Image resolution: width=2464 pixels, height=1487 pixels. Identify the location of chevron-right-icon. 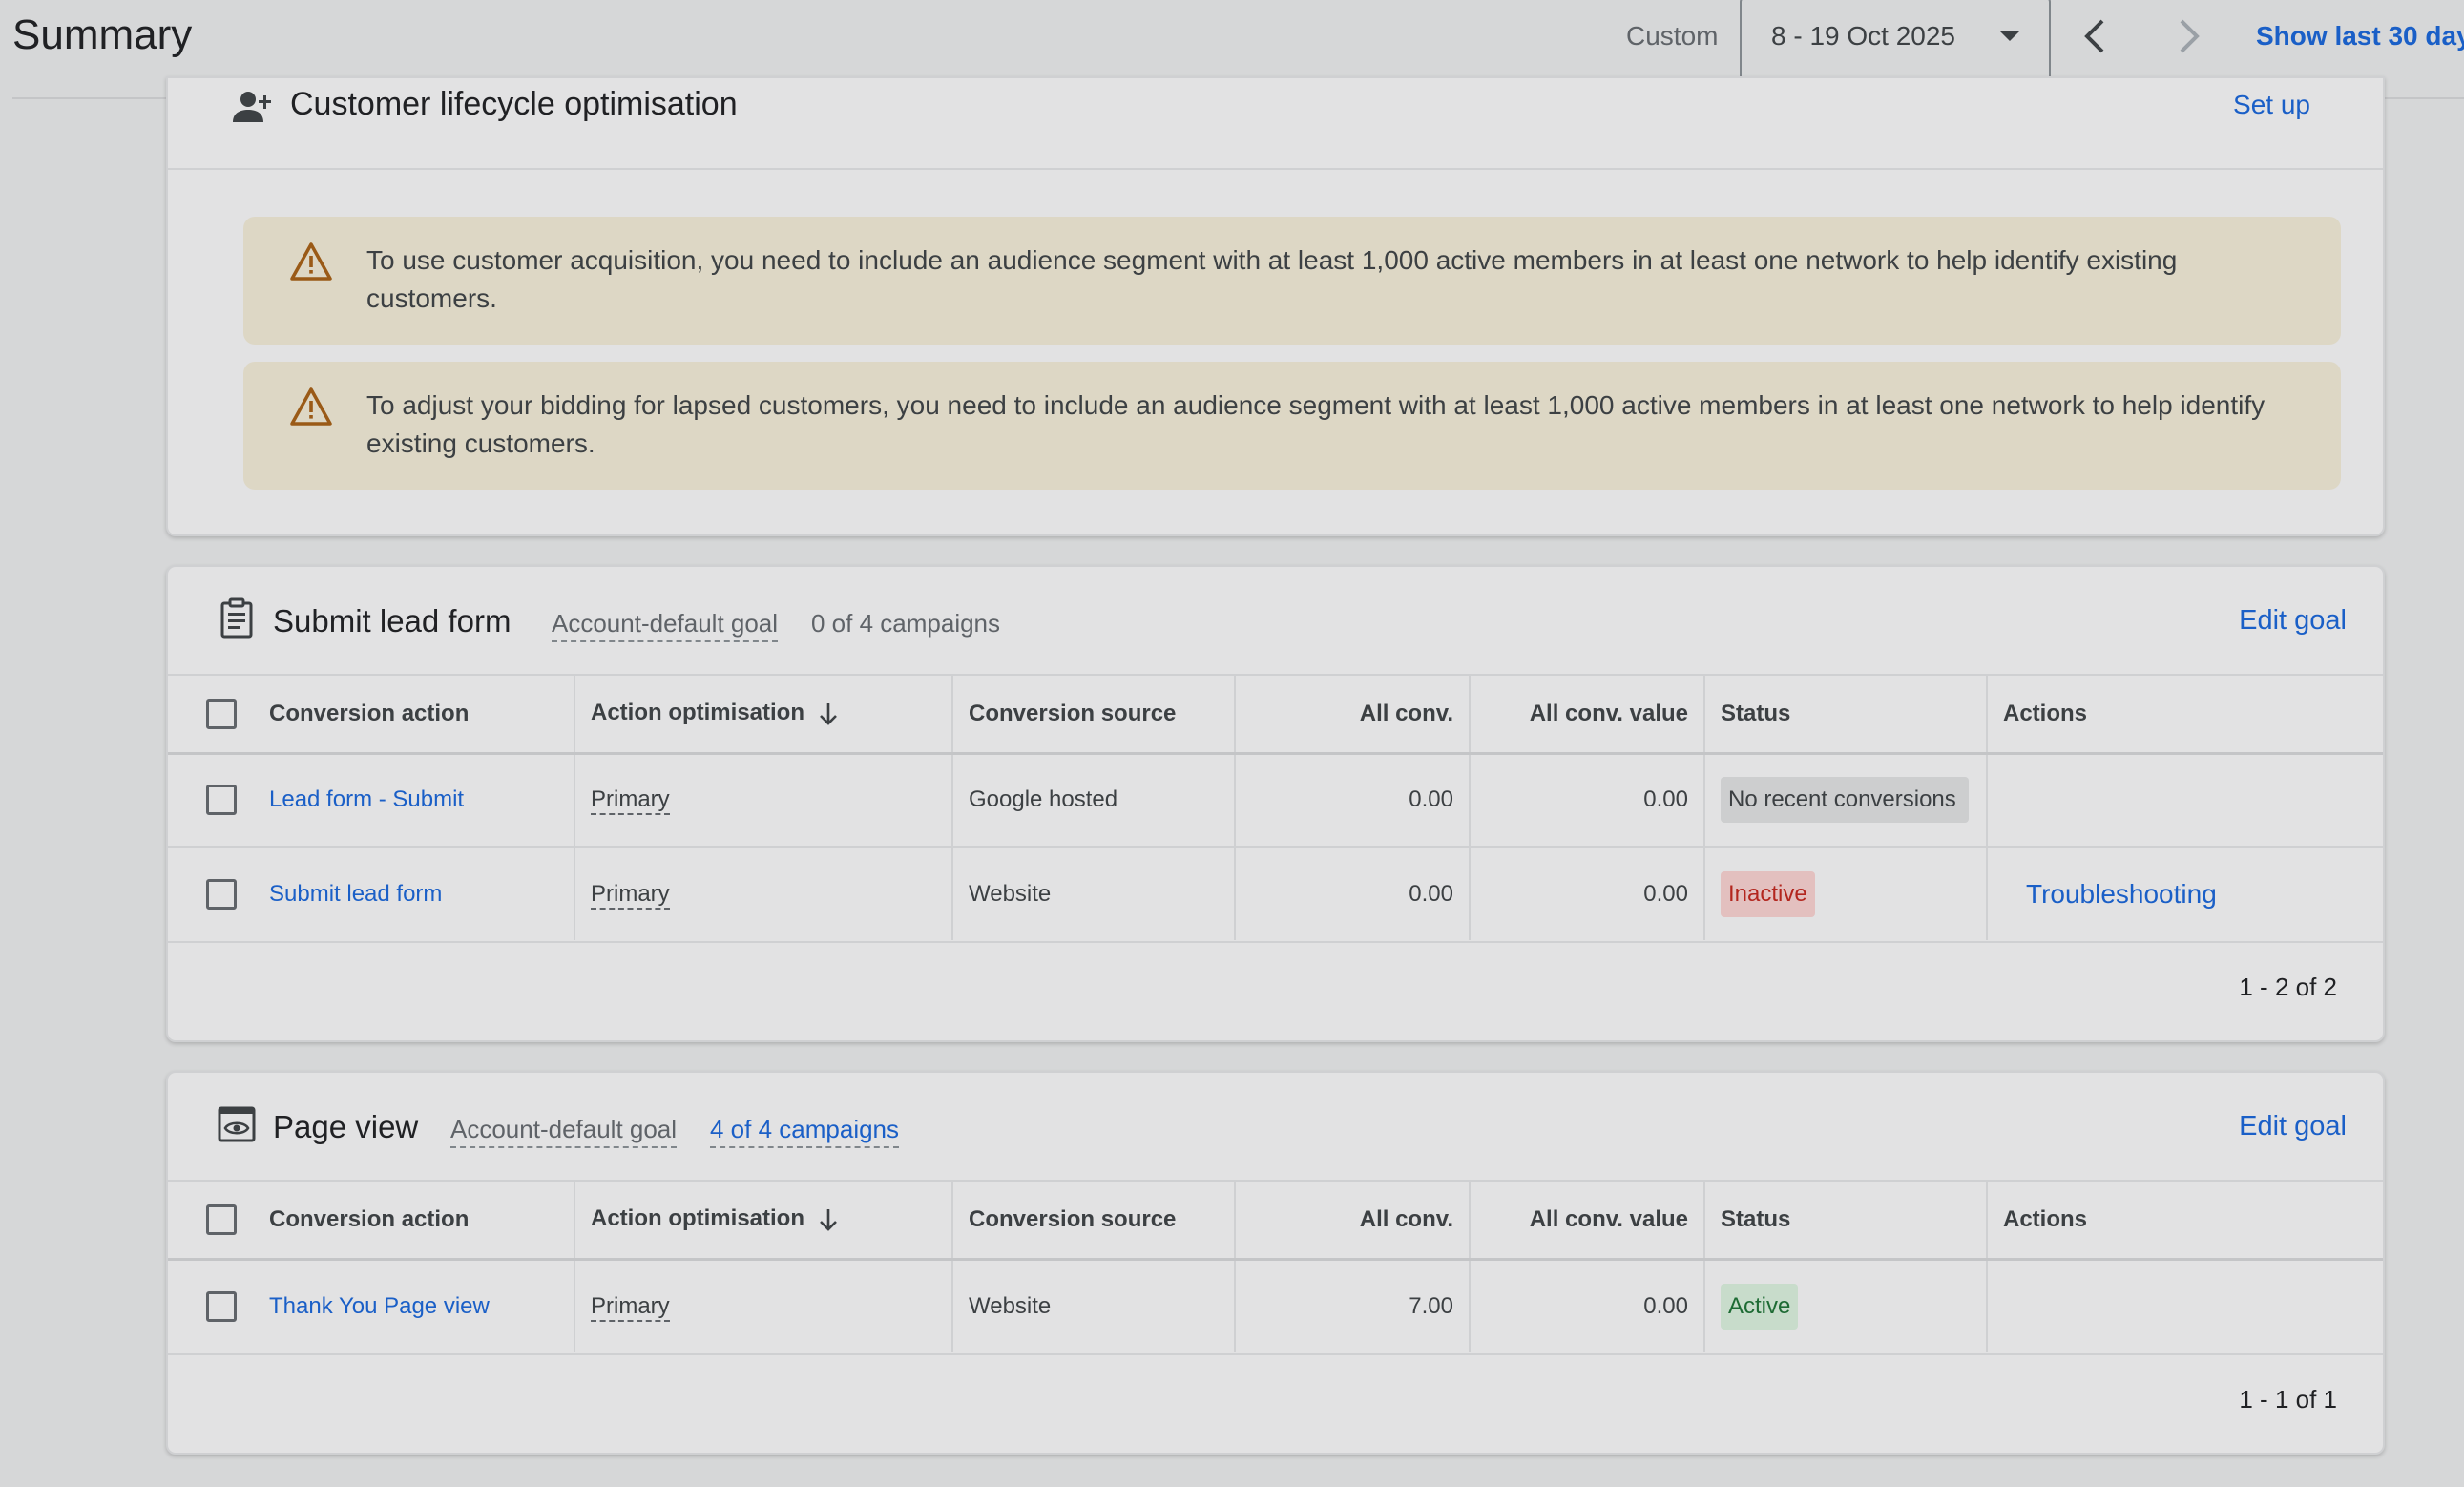
(2190, 36).